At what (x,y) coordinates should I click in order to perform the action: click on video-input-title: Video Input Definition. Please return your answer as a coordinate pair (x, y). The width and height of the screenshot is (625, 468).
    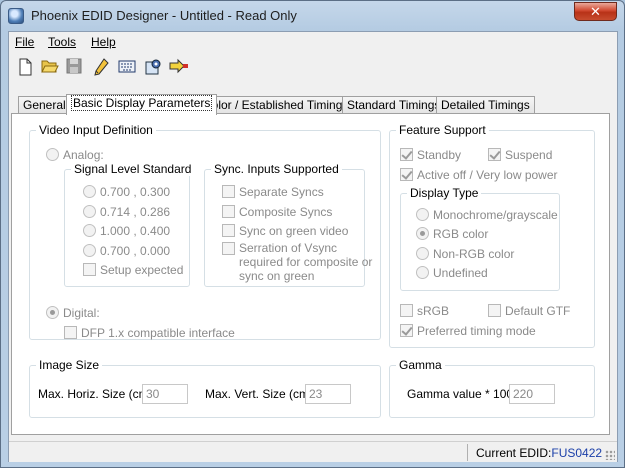
    Looking at the image, I should click on (96, 130).